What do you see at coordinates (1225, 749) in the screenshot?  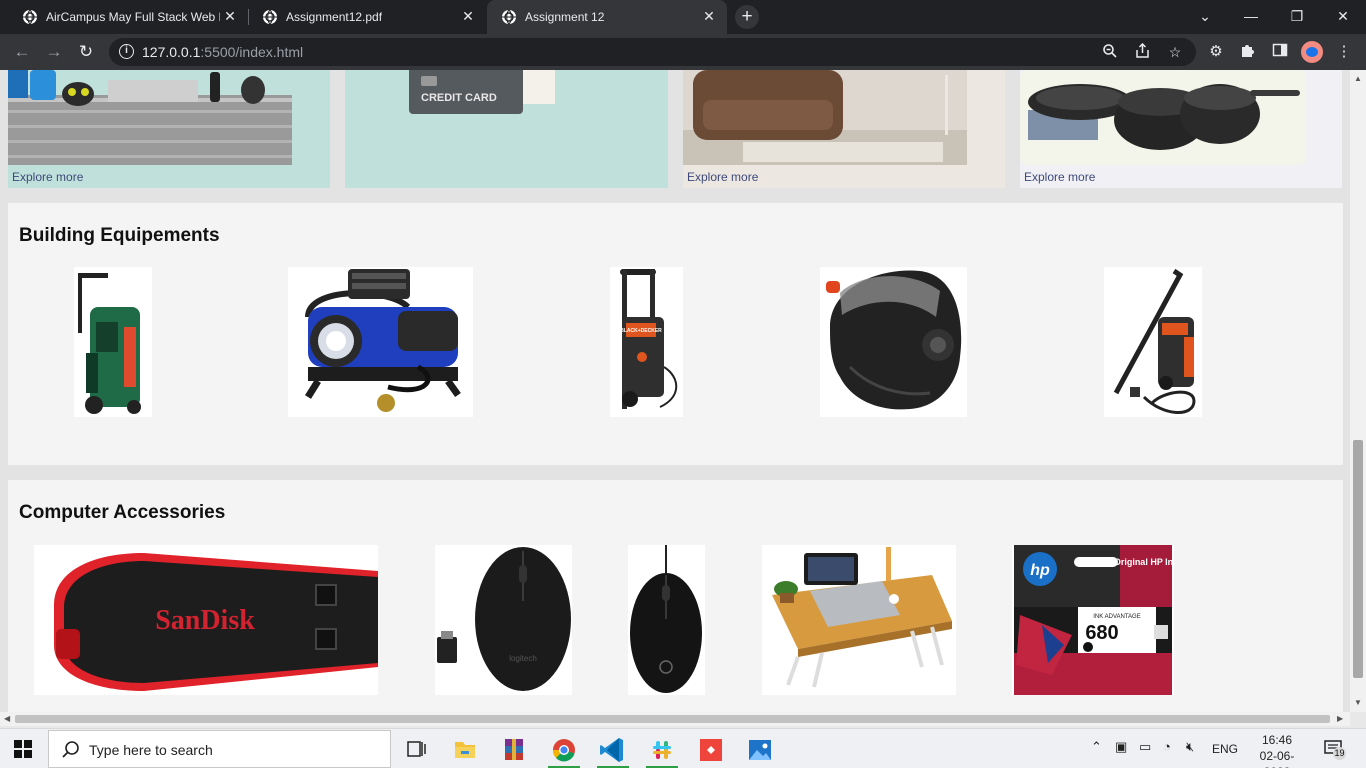 I see `language-indicator: ENG` at bounding box center [1225, 749].